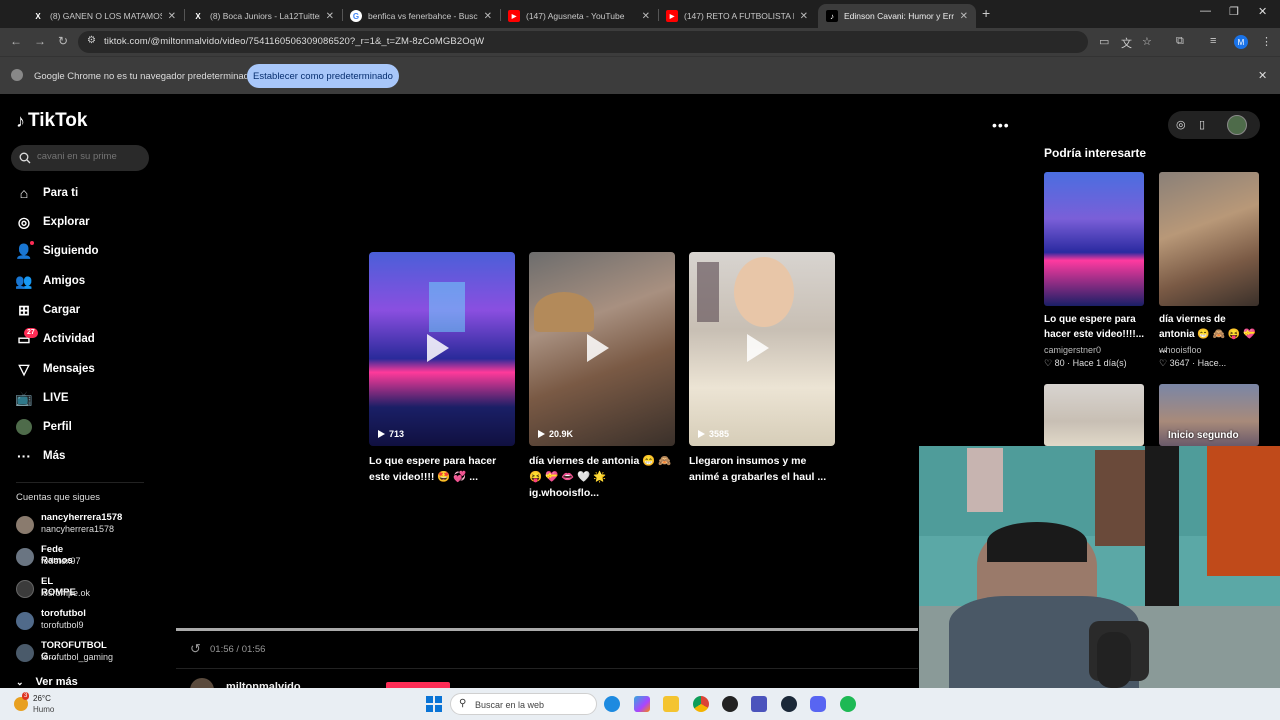  What do you see at coordinates (1241, 42) in the screenshot?
I see `profile-avatar: M` at bounding box center [1241, 42].